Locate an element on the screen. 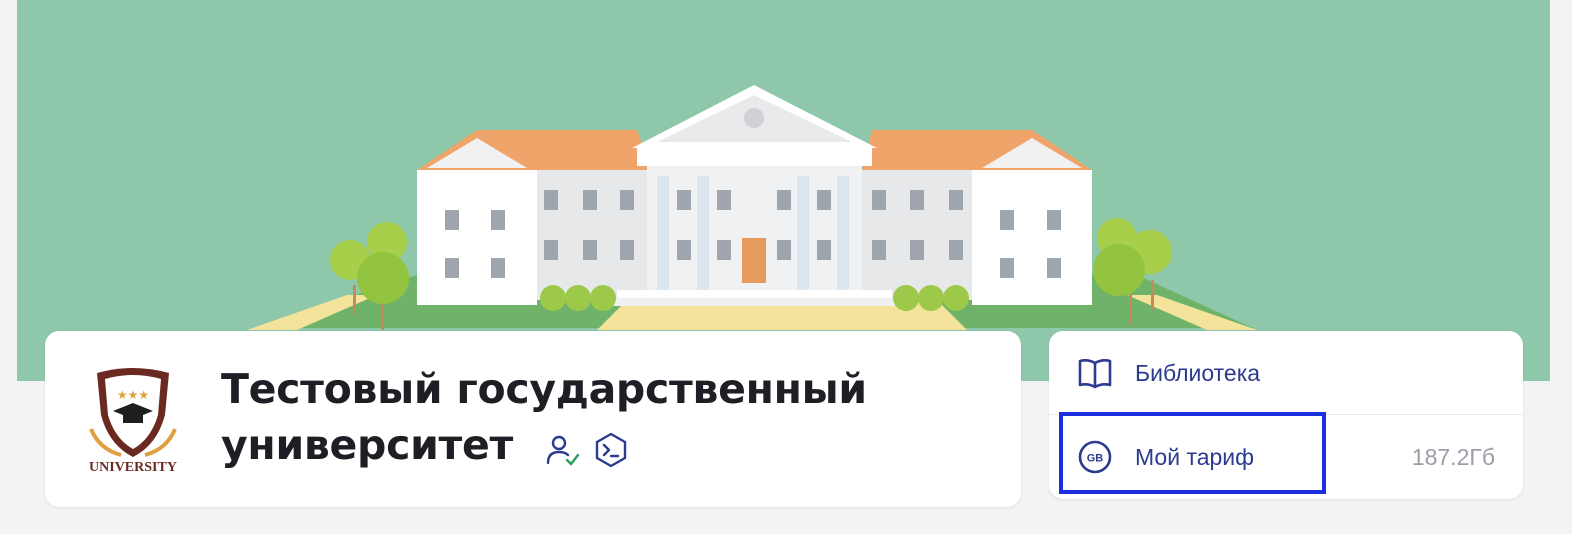 The height and width of the screenshot is (534, 1572). book-icon is located at coordinates (1095, 373).